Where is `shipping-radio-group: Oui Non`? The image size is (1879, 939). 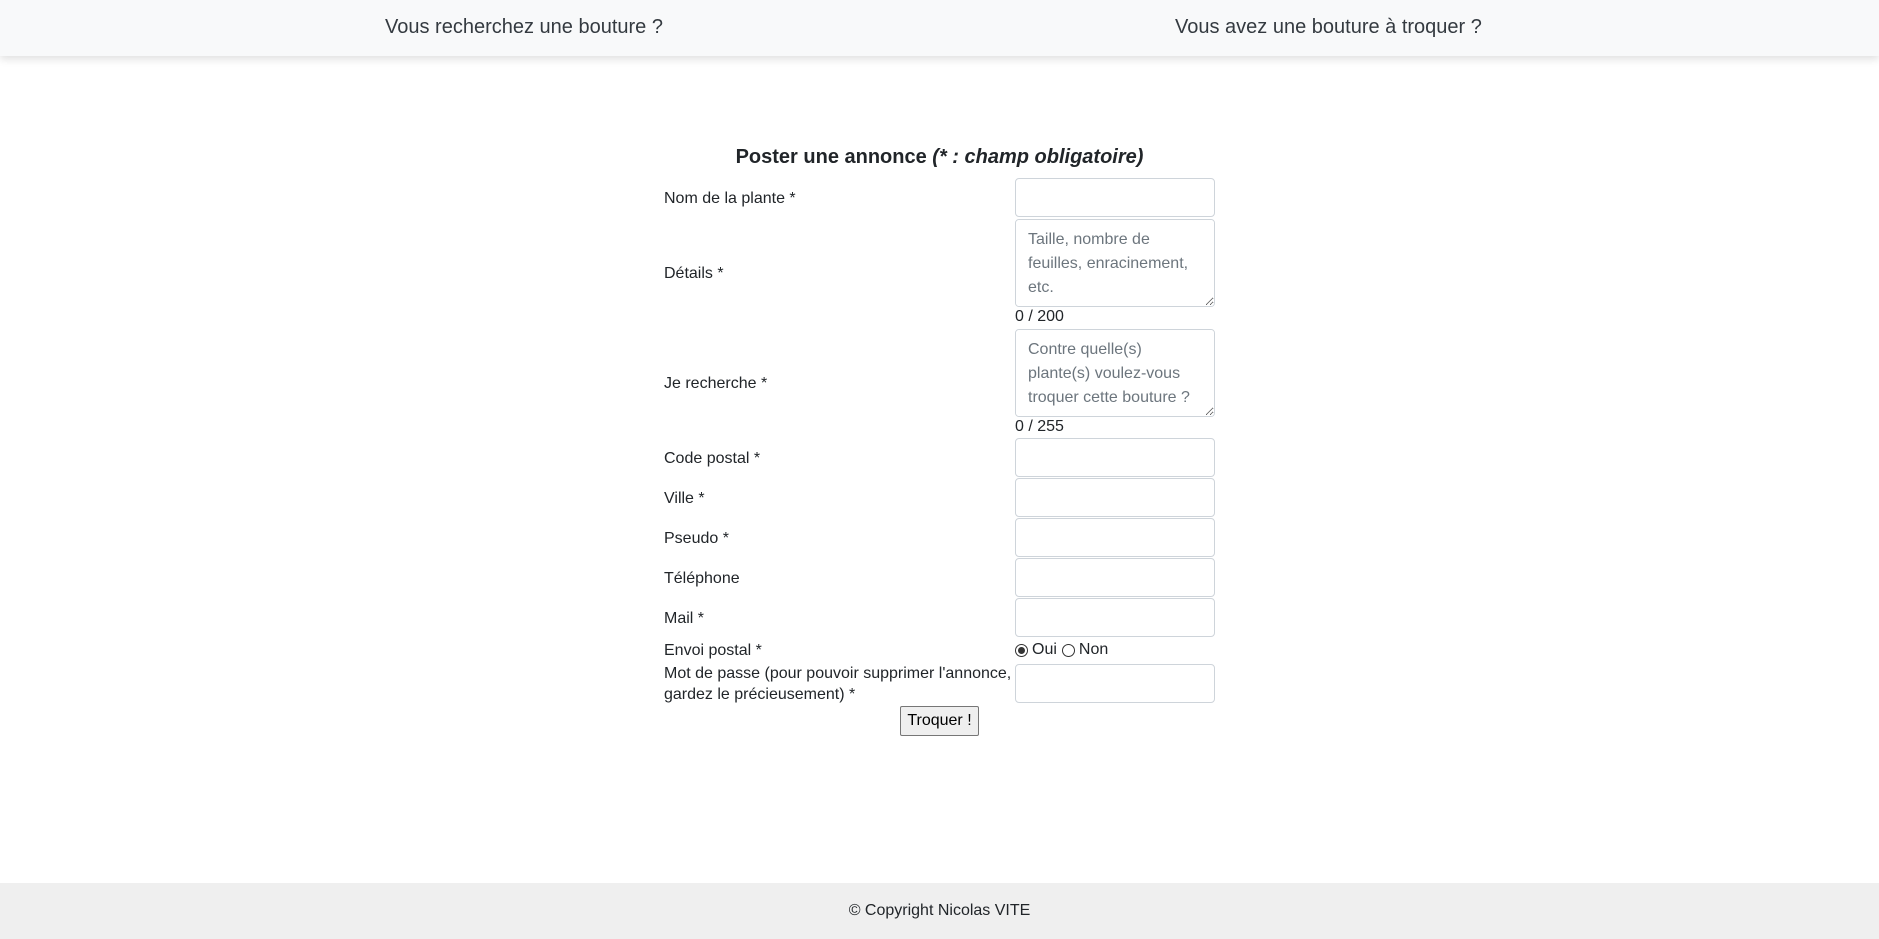 shipping-radio-group: Oui Non is located at coordinates (1064, 650).